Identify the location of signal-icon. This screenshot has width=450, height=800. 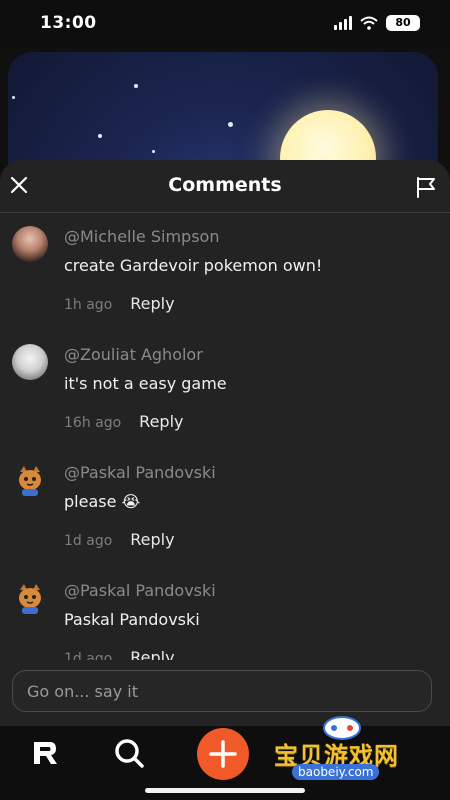
(343, 23).